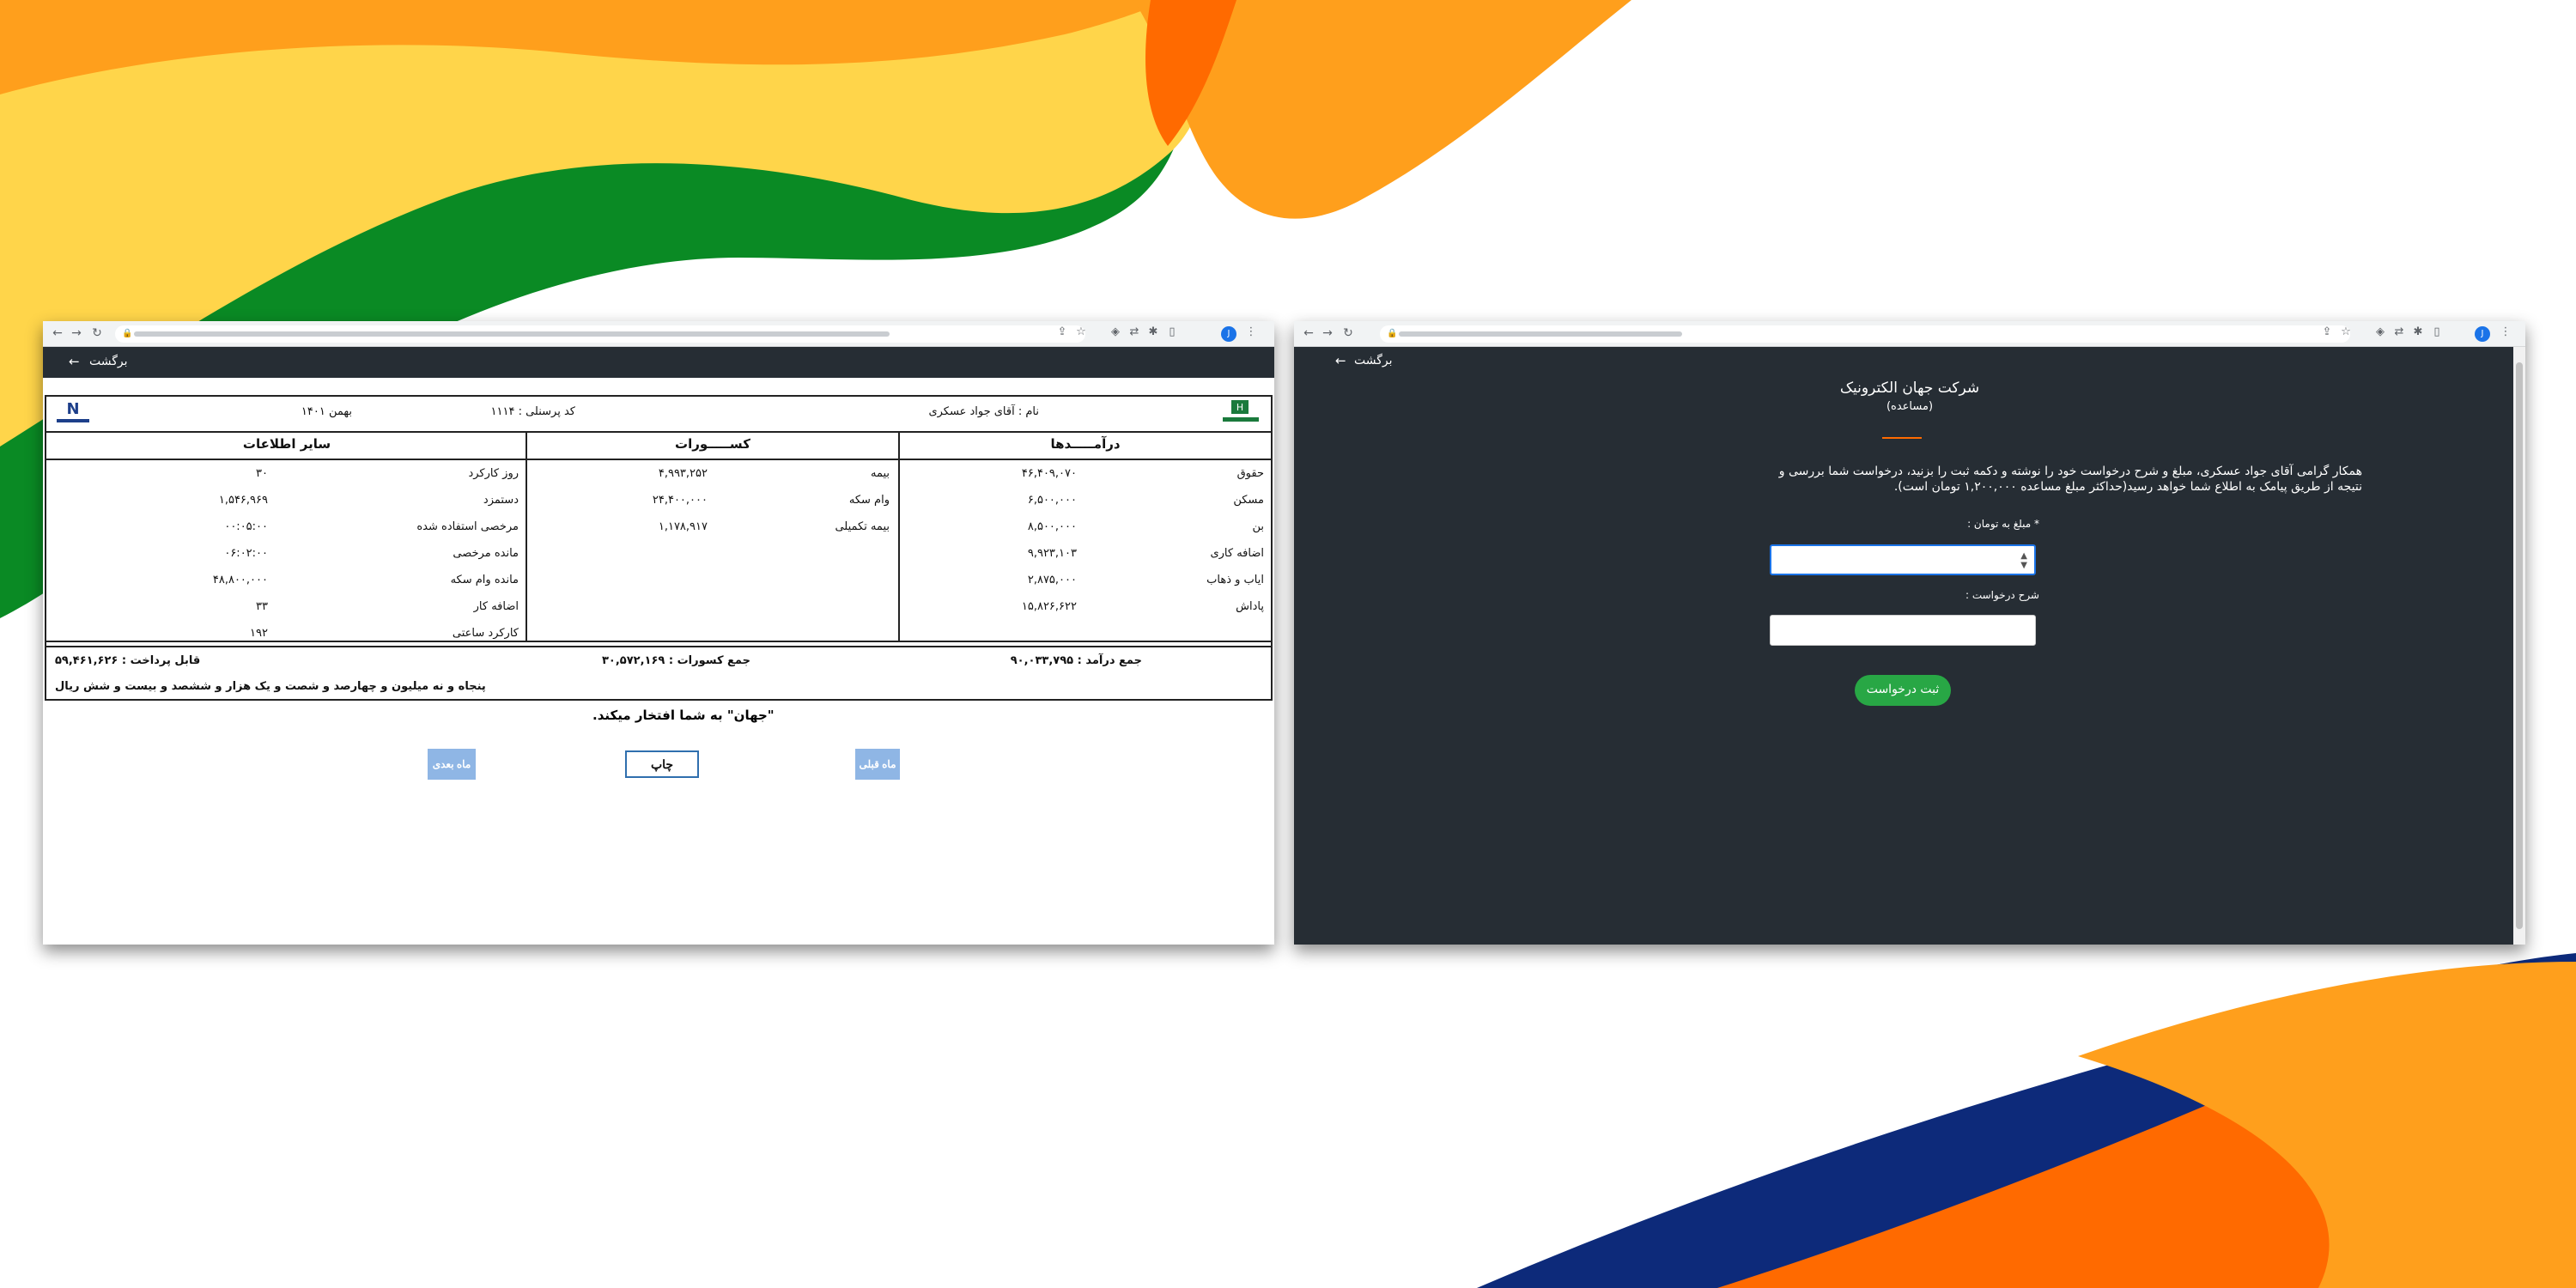 This screenshot has height=1288, width=2576. Describe the element at coordinates (658, 362) in the screenshot. I see `app-topbar: ← برگشت` at that location.